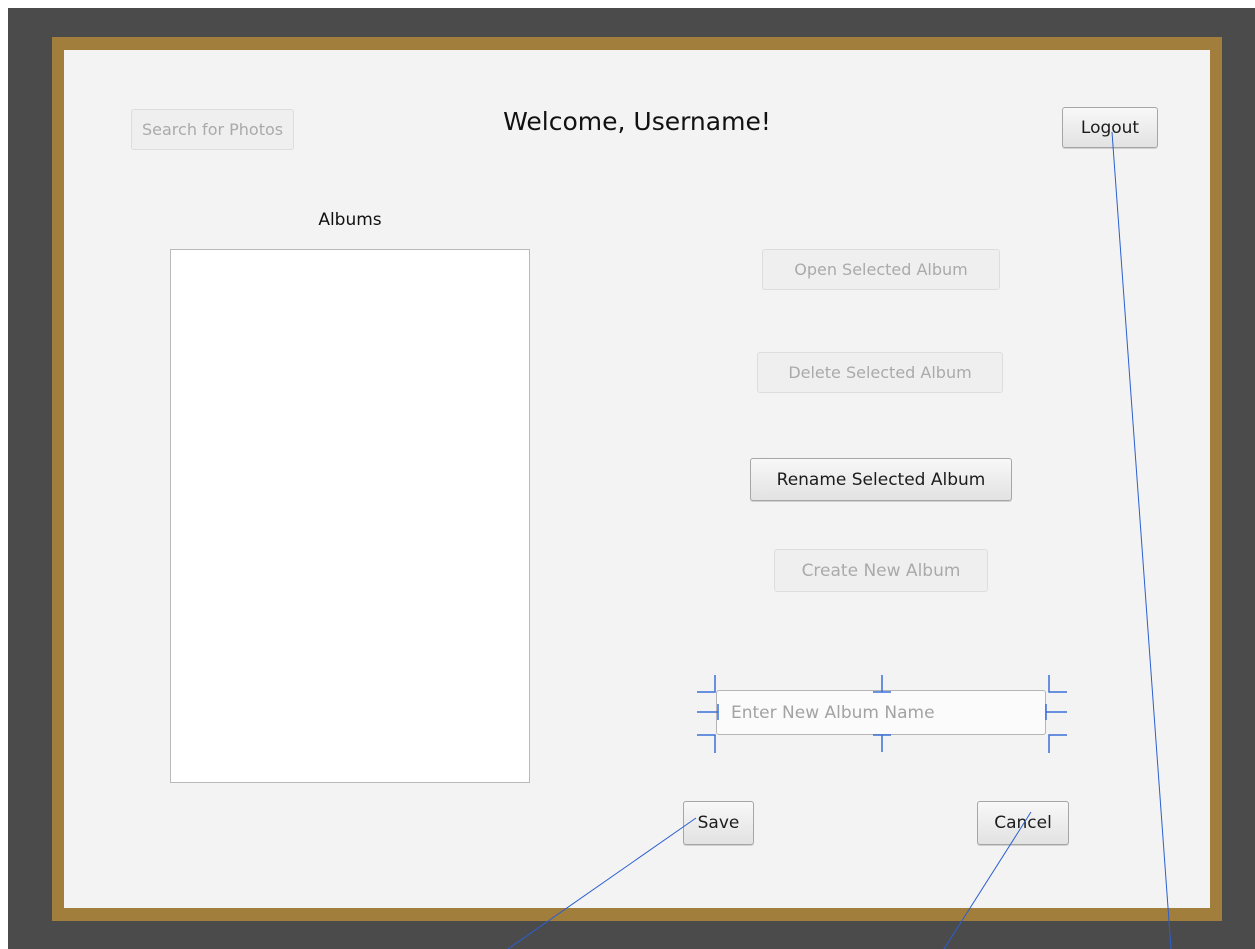 This screenshot has height=949, width=1255. Describe the element at coordinates (627, 4) in the screenshot. I see `canvas-edge-top` at that location.